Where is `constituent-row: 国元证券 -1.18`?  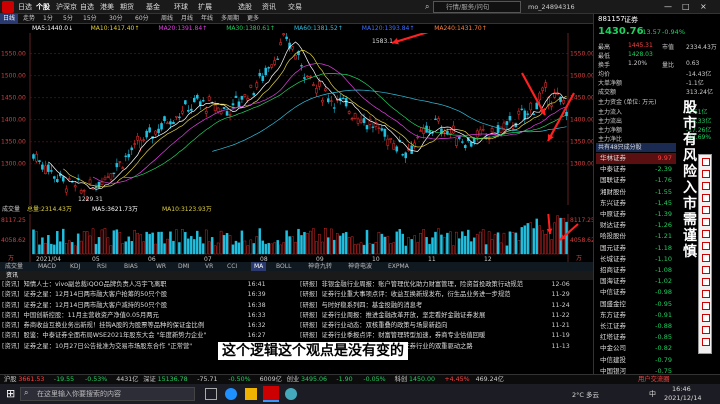 constituent-row: 国元证券 -1.18 is located at coordinates (636, 248).